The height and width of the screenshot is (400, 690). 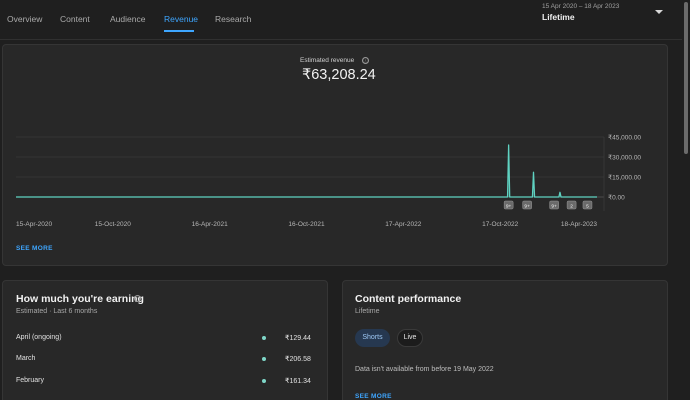 I want to click on chart-content-marker: 2, so click(x=571, y=204).